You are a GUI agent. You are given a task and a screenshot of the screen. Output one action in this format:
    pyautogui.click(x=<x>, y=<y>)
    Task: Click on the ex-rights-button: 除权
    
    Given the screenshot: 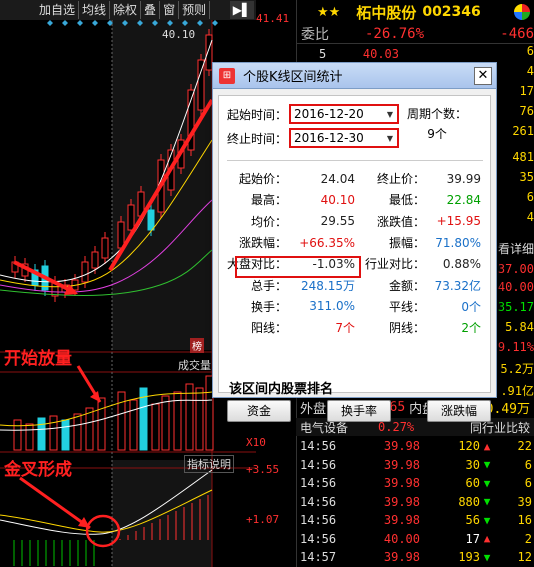 What is the action you would take?
    pyautogui.click(x=126, y=10)
    